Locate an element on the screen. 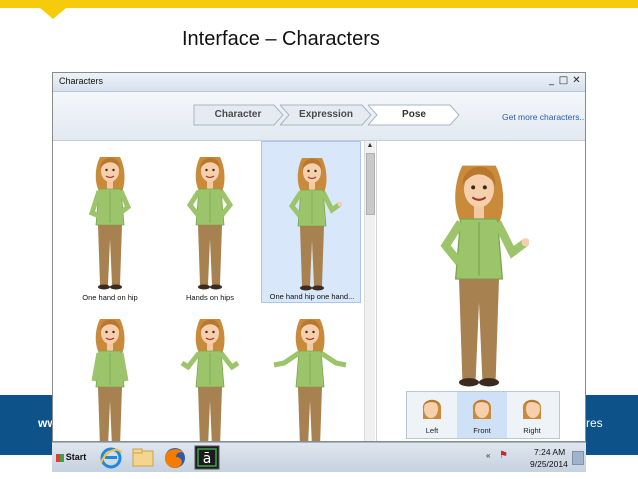 Image resolution: width=638 pixels, height=479 pixels. window-title: Characters is located at coordinates (81, 81).